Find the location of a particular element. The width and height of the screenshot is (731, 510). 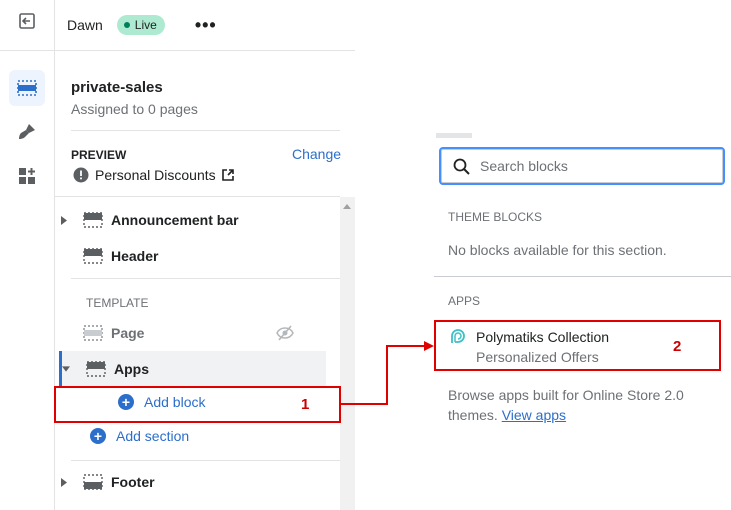

brush-icon is located at coordinates (27, 132).